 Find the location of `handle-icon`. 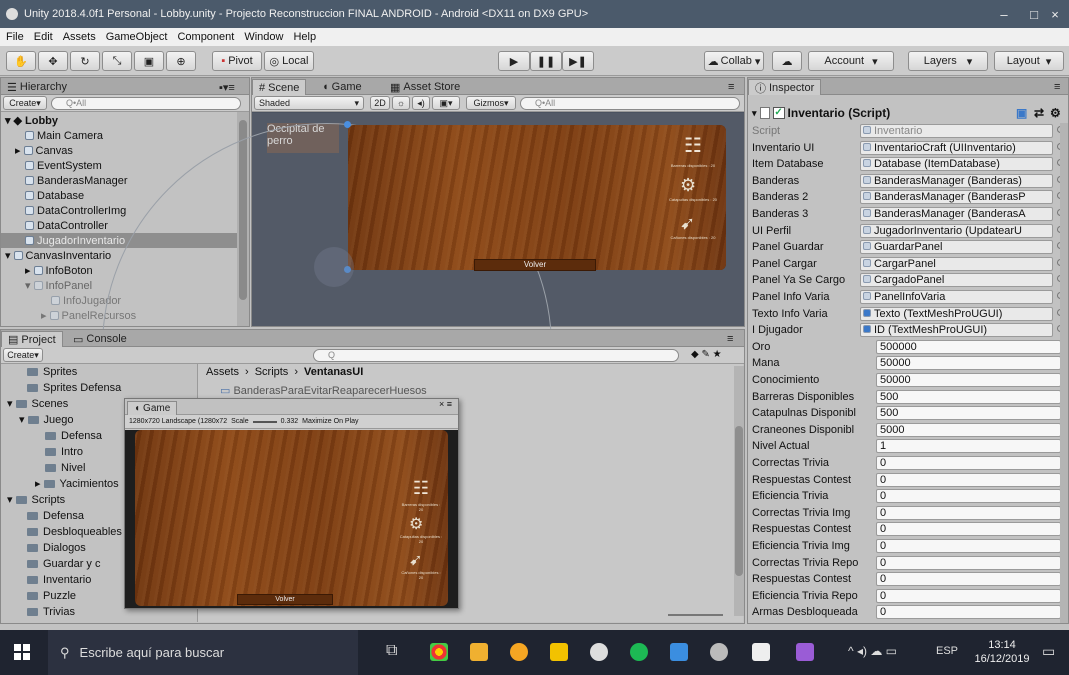

handle-icon is located at coordinates (347, 124).